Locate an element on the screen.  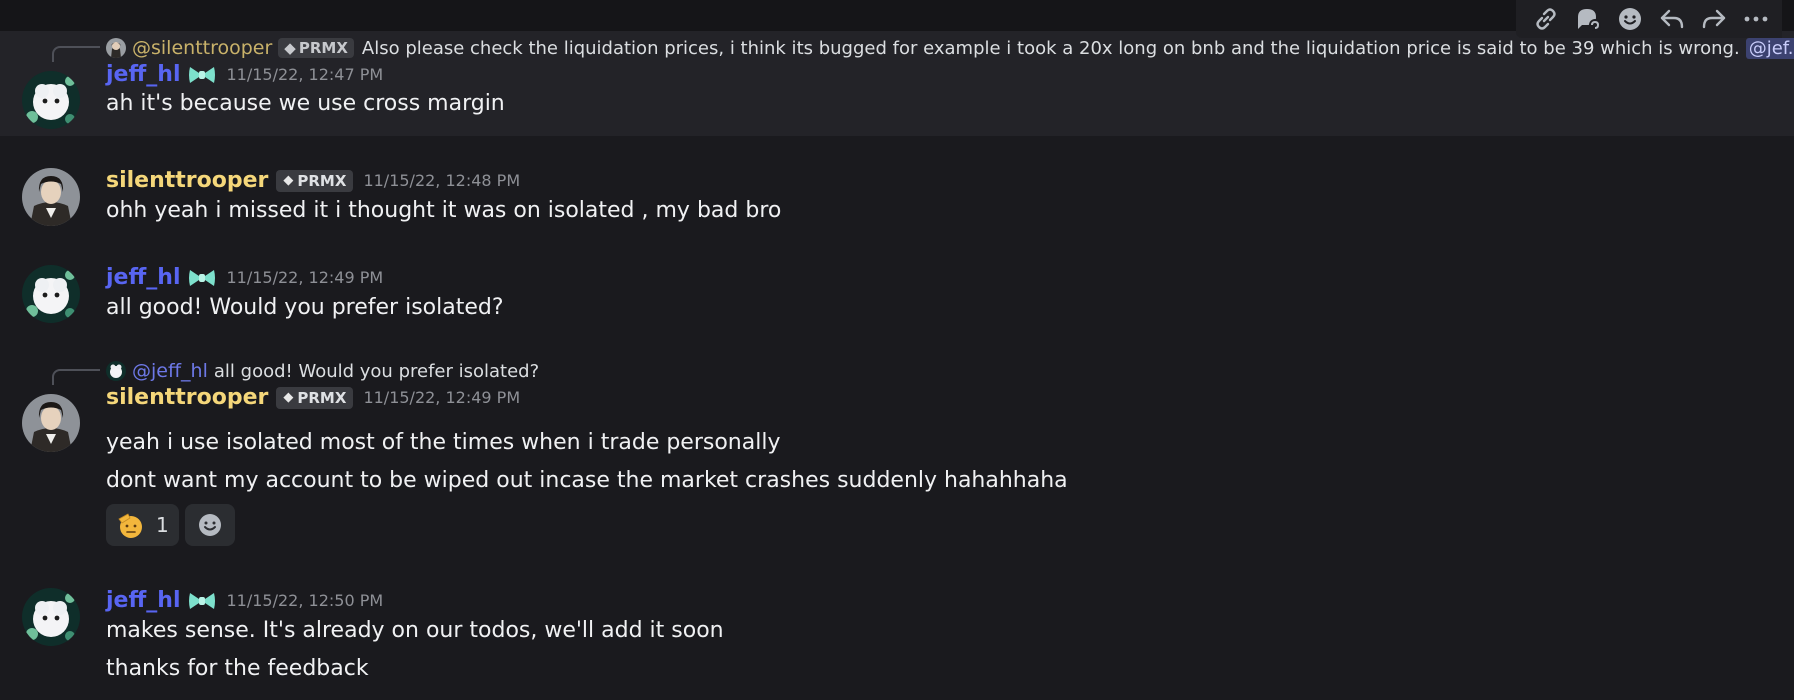
reactions-bar: 1 is located at coordinates (170, 525).